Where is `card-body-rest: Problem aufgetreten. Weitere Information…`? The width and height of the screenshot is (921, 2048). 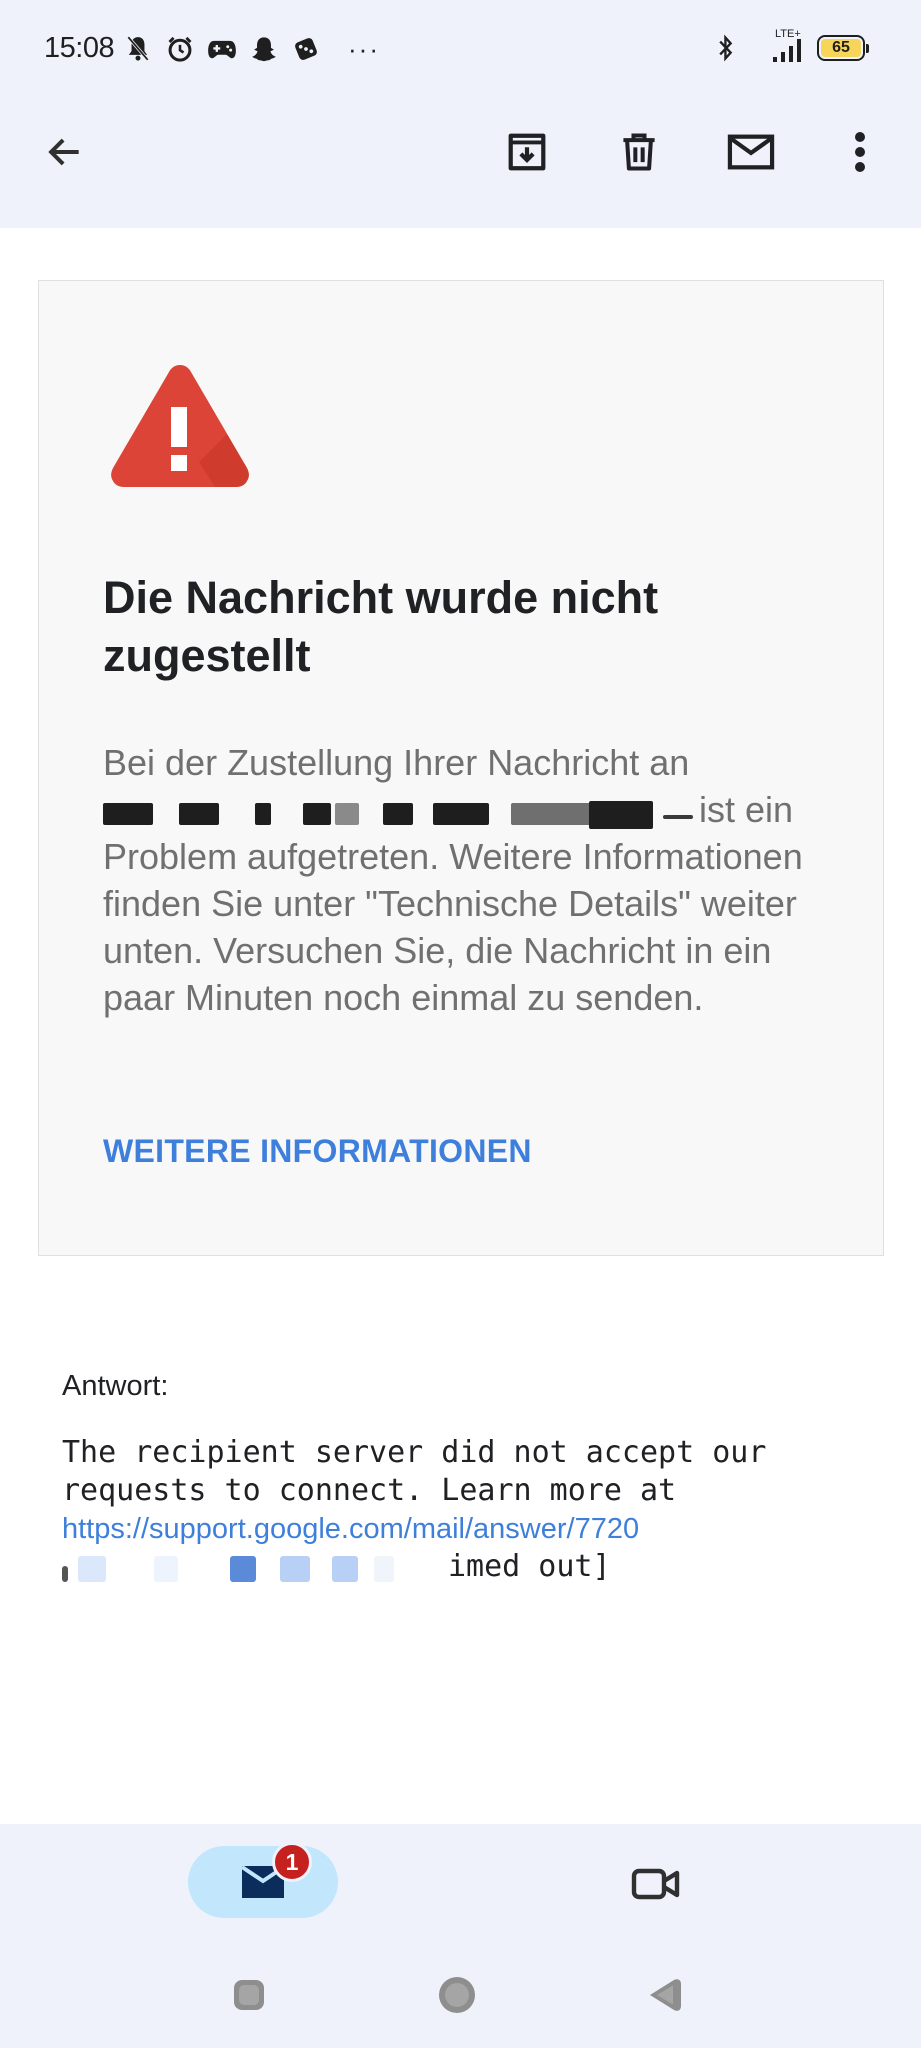 card-body-rest: Problem aufgetreten. Weitere Information… is located at coordinates (453, 927).